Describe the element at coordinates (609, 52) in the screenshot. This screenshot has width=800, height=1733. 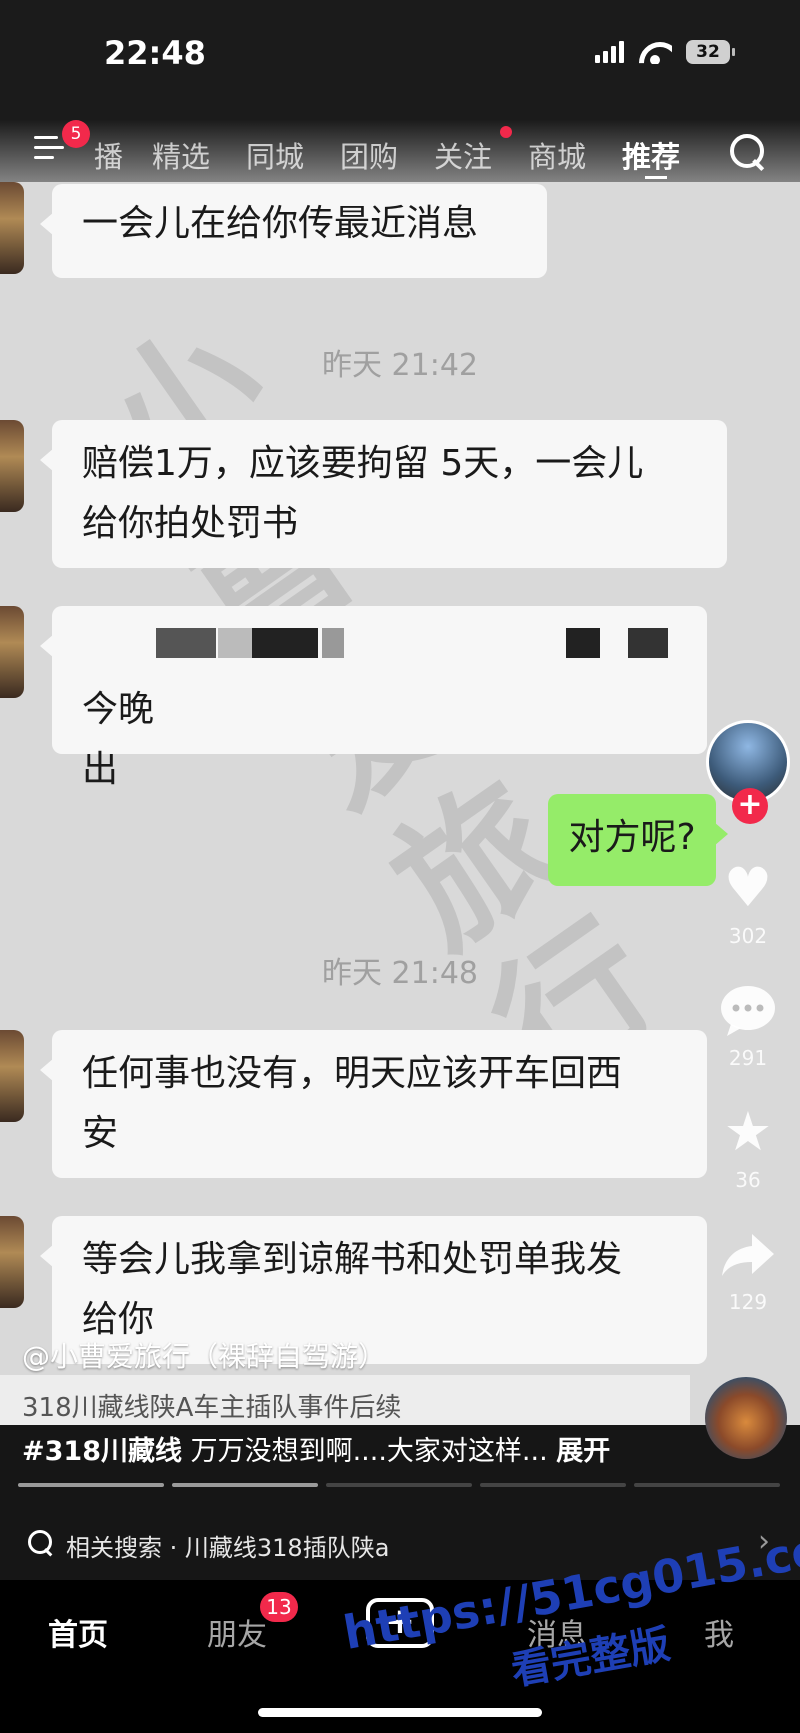
I see `cellular-signal-icon` at that location.